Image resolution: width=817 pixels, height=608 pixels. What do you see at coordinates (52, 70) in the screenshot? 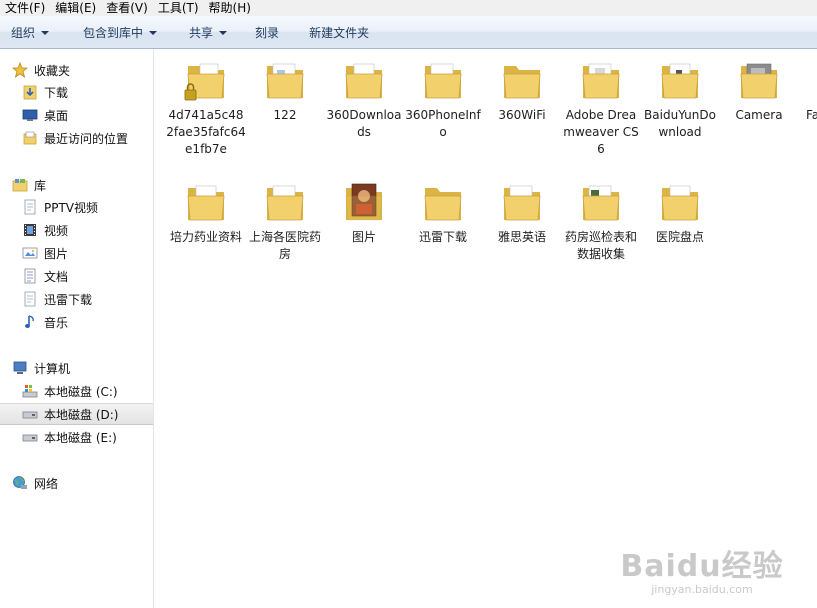
I see `nav-favorites-label: 收藏夹` at bounding box center [52, 70].